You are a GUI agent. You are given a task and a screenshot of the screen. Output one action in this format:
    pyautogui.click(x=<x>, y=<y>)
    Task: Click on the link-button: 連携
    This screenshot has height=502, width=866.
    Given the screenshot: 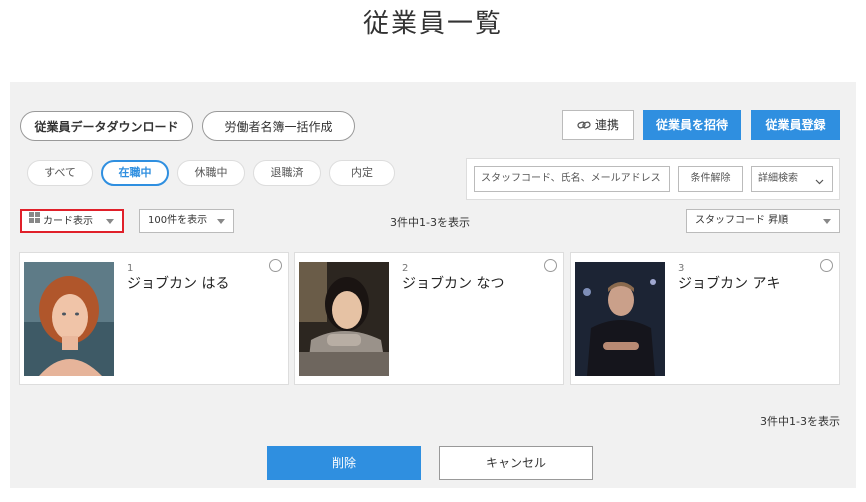 What is the action you would take?
    pyautogui.click(x=598, y=125)
    